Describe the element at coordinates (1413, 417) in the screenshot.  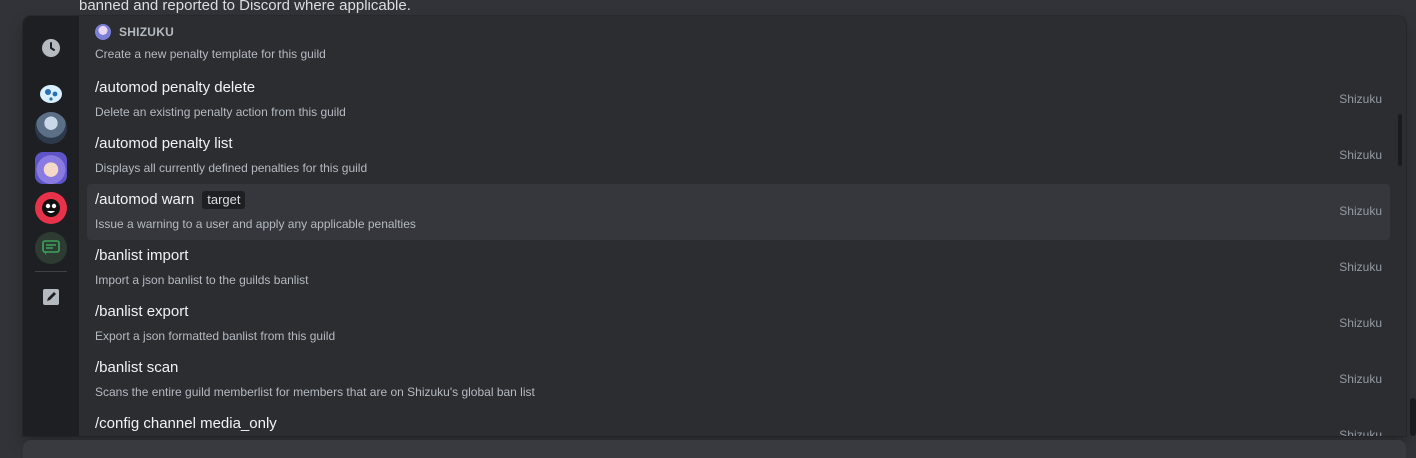
I see `page-scrollbar` at that location.